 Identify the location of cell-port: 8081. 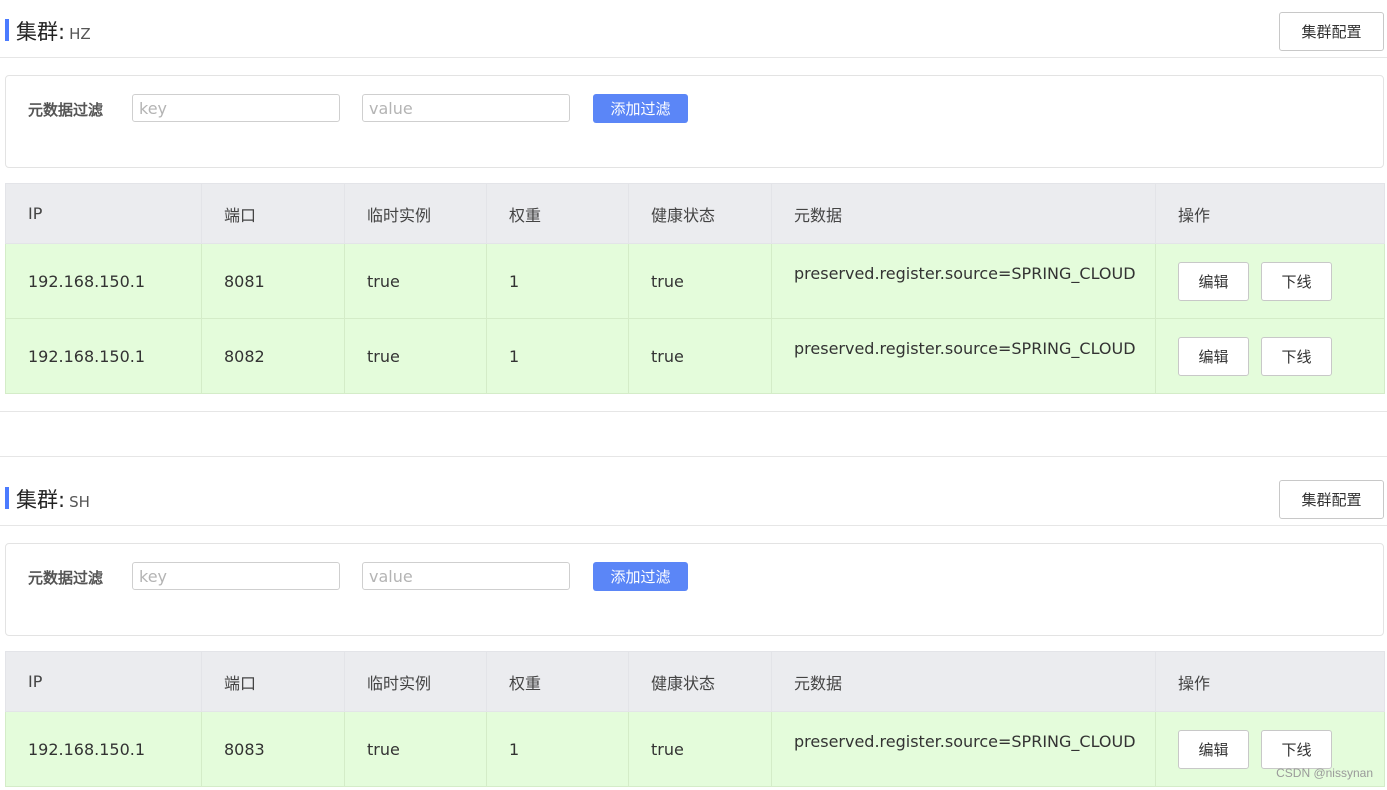
(273, 281).